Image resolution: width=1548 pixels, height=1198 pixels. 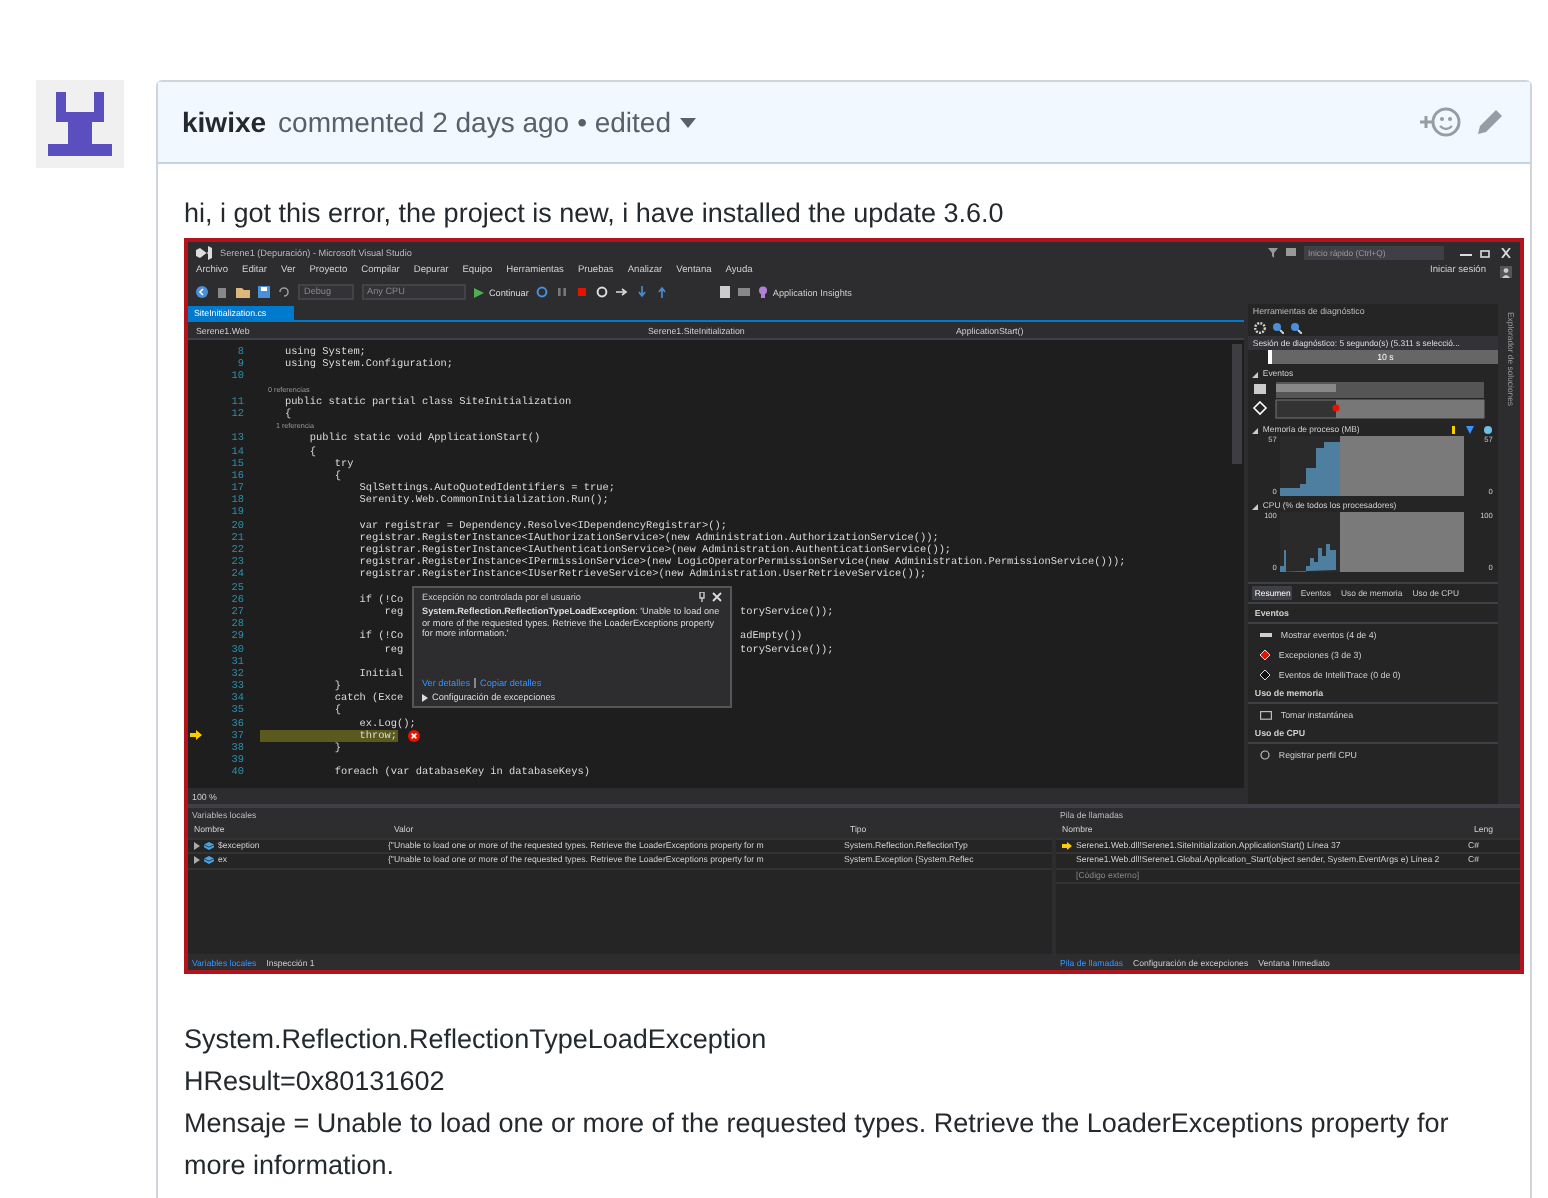 I want to click on stop-icon, so click(x=582, y=292).